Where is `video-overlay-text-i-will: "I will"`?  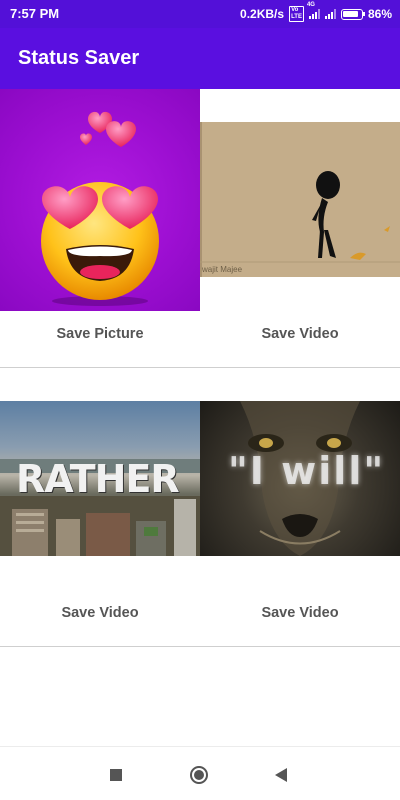 video-overlay-text-i-will: "I will" is located at coordinates (307, 471).